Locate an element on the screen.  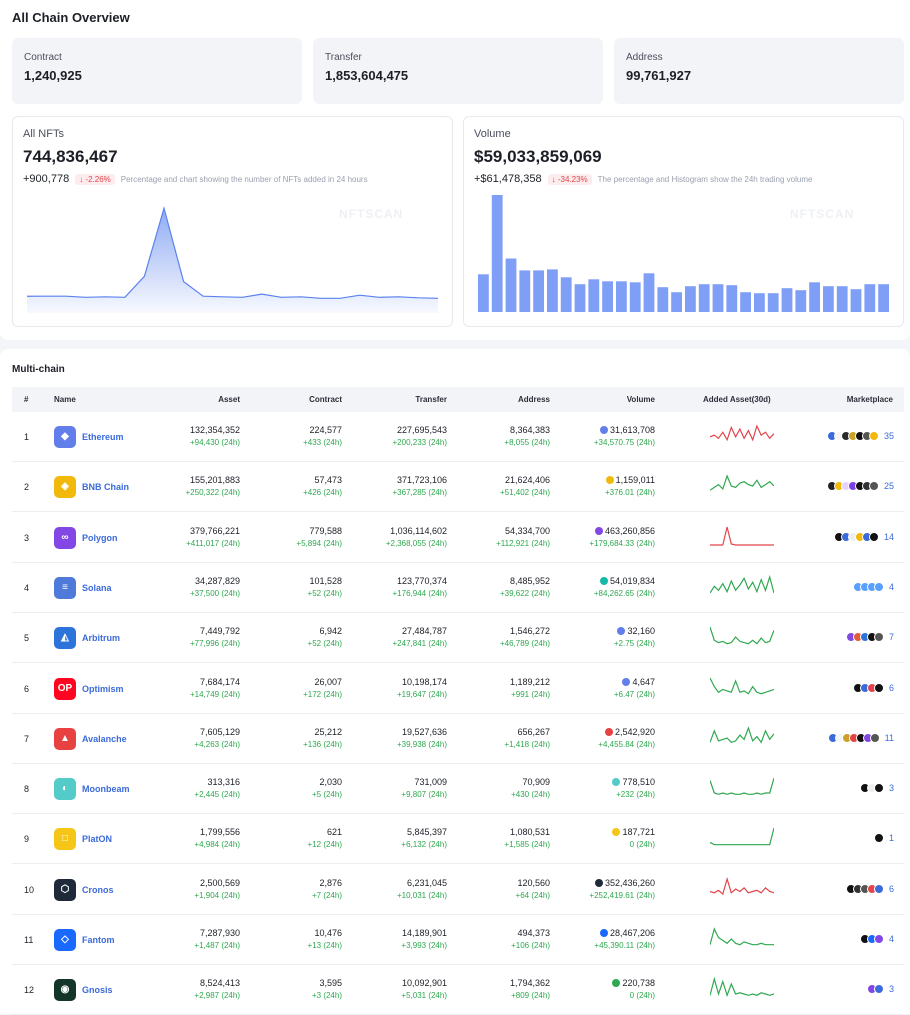
volume-cell: 463,260,856 +179,684.33 (24h) is located at coordinates (622, 537).